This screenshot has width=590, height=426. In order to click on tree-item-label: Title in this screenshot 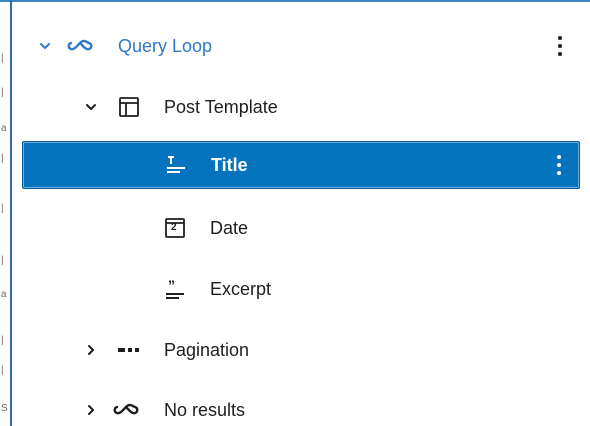, I will do `click(229, 164)`.